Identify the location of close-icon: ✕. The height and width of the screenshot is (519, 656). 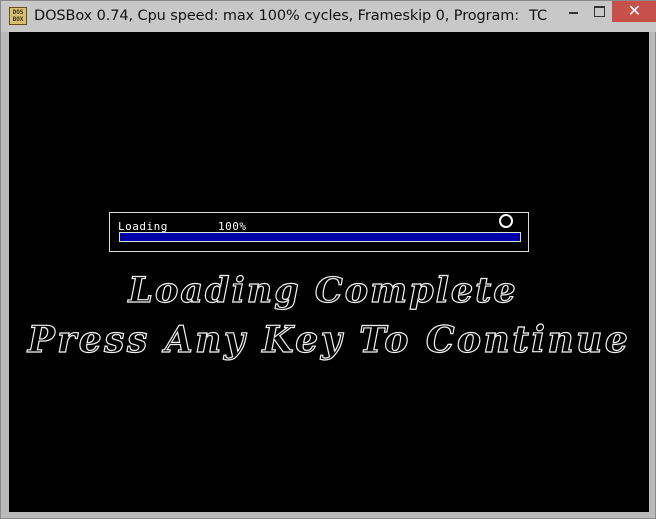
(634, 10).